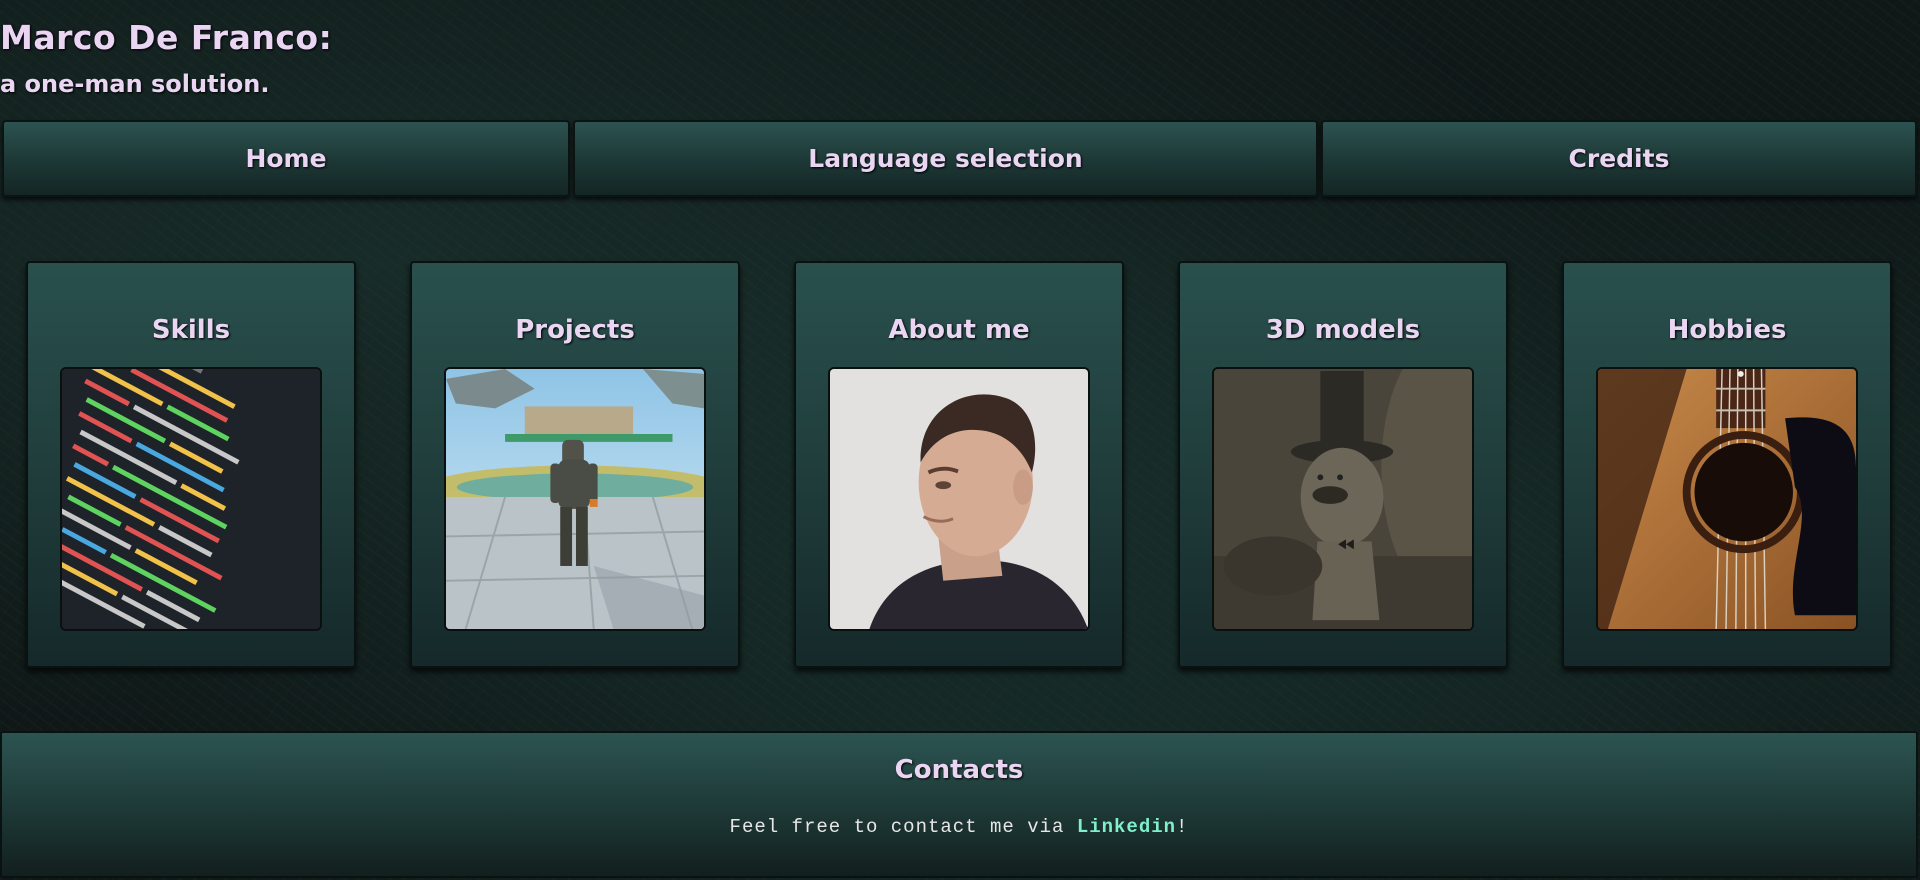  I want to click on contacts-title: Contacts, so click(959, 770).